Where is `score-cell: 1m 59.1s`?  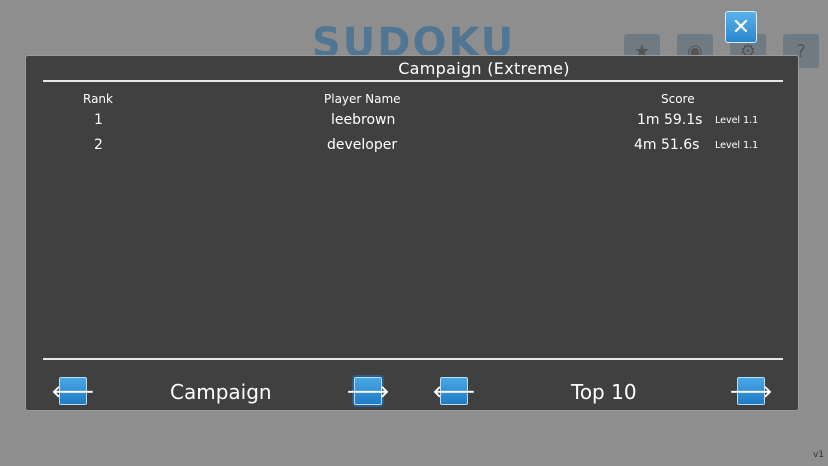
score-cell: 1m 59.1s is located at coordinates (670, 120).